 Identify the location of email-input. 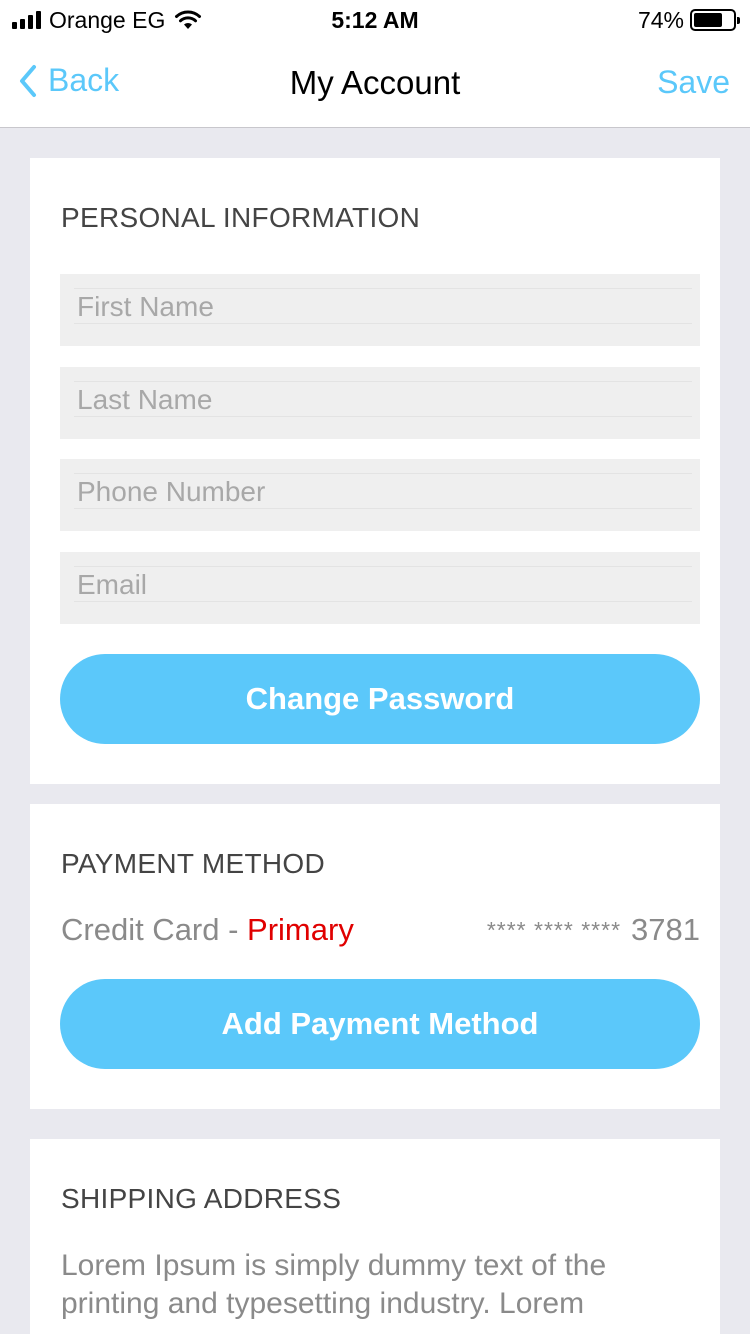
(382, 585).